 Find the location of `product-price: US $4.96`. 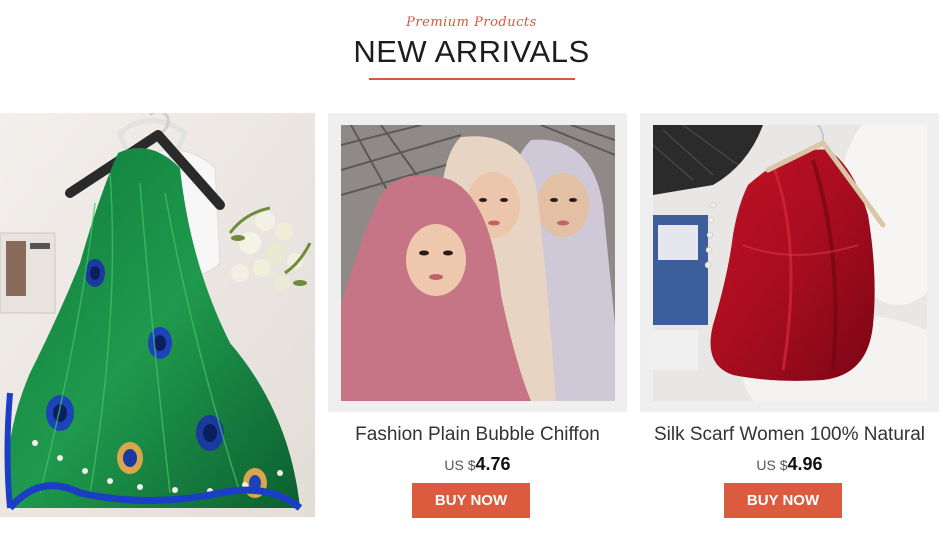

product-price: US $4.96 is located at coordinates (789, 465).